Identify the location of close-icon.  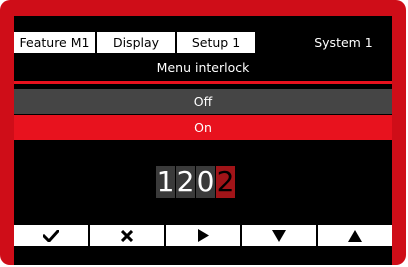
(127, 235).